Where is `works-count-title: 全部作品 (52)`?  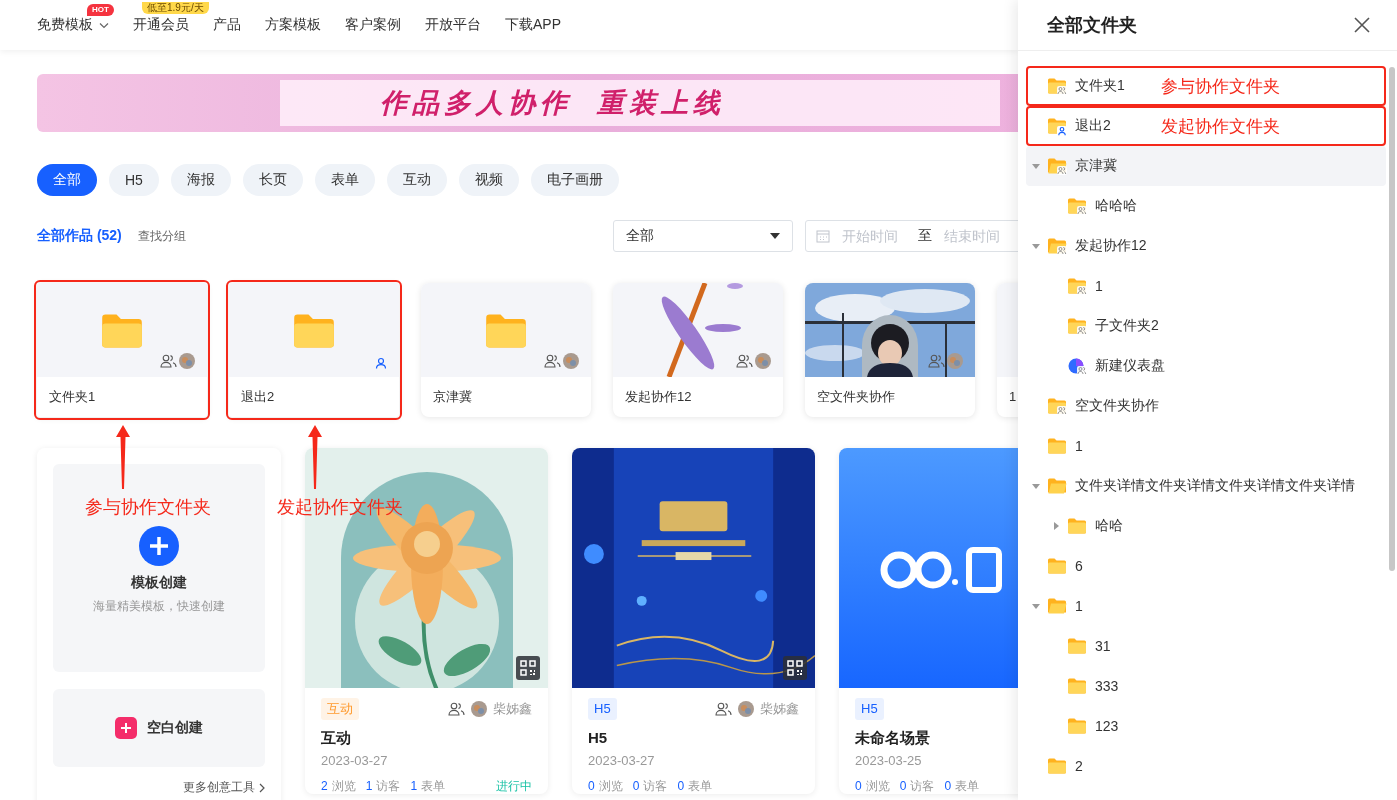 works-count-title: 全部作品 (52) is located at coordinates (79, 236).